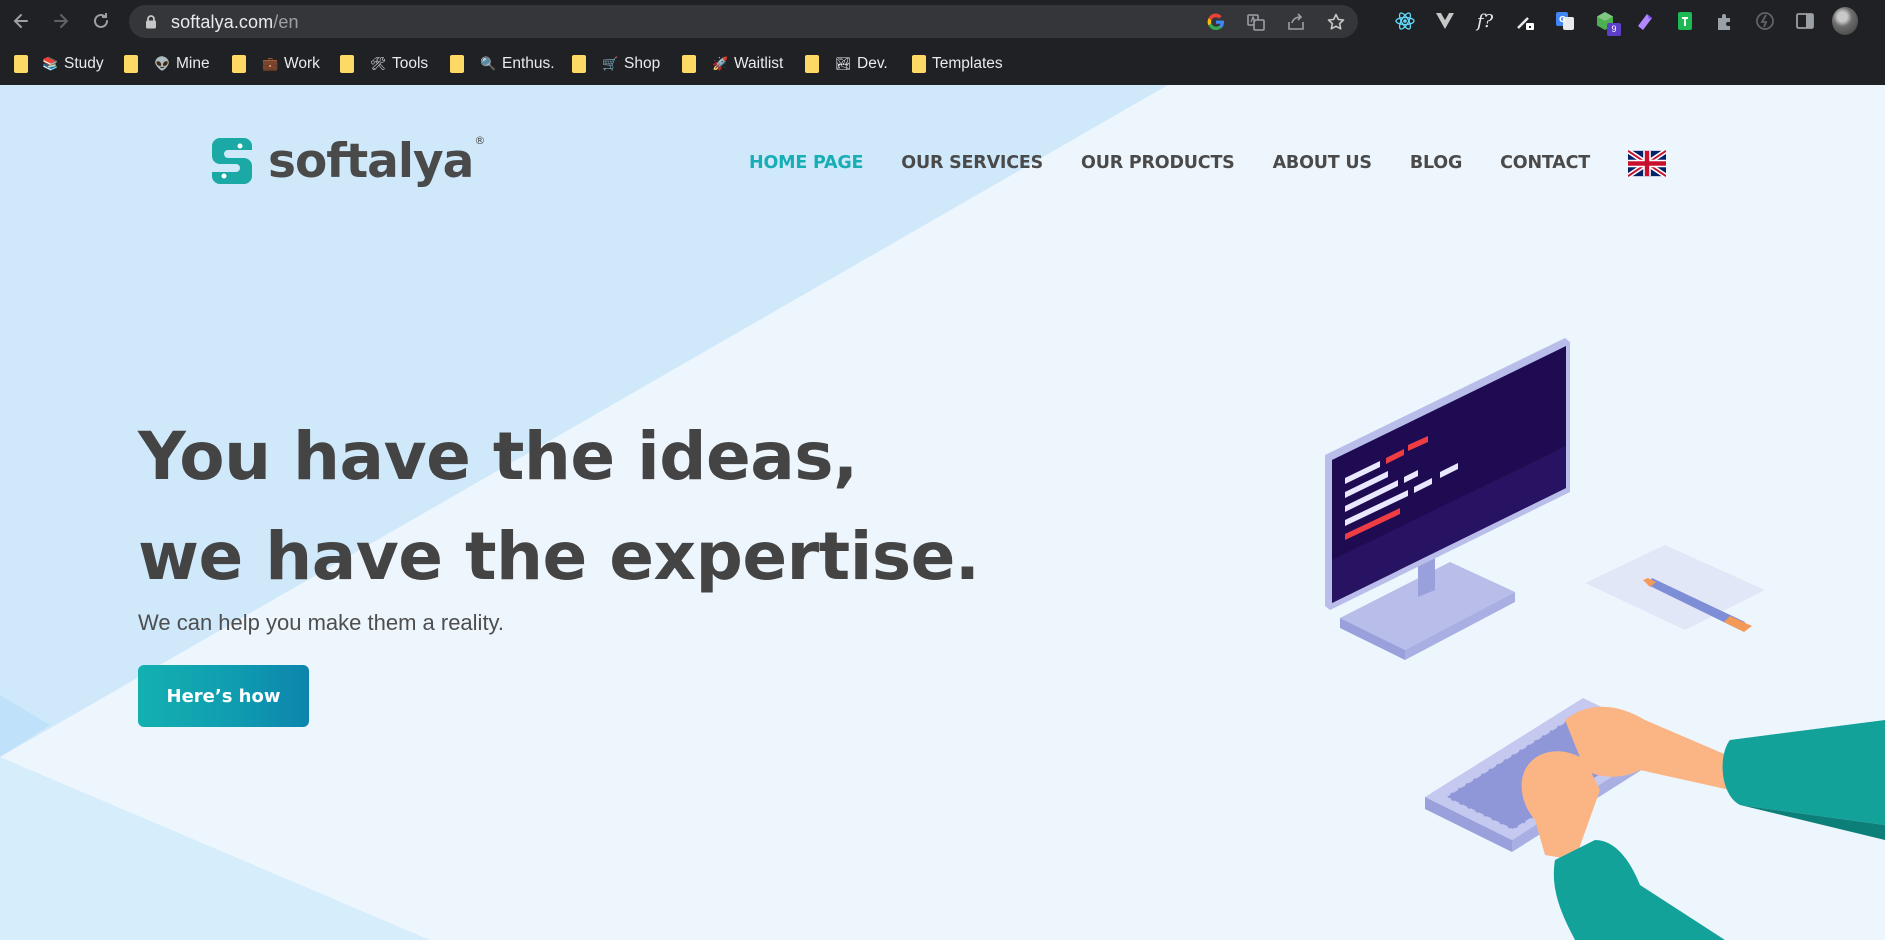  I want to click on heres-how-button: Here’s how, so click(223, 696).